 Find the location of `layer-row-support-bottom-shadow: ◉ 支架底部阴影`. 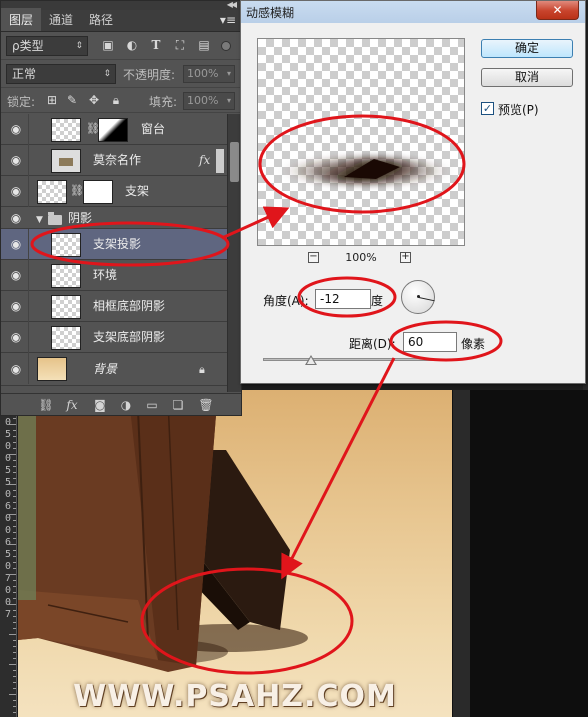

layer-row-support-bottom-shadow: ◉ 支架底部阴影 is located at coordinates (114, 337).